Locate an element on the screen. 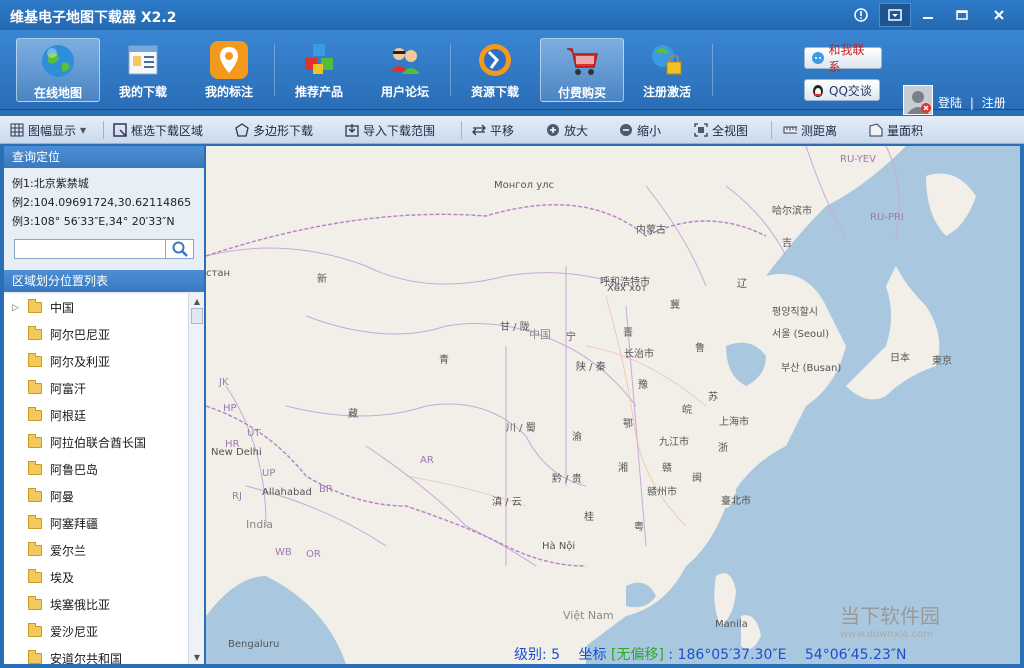  toolbar-online-map: 在线地图 is located at coordinates (58, 70).